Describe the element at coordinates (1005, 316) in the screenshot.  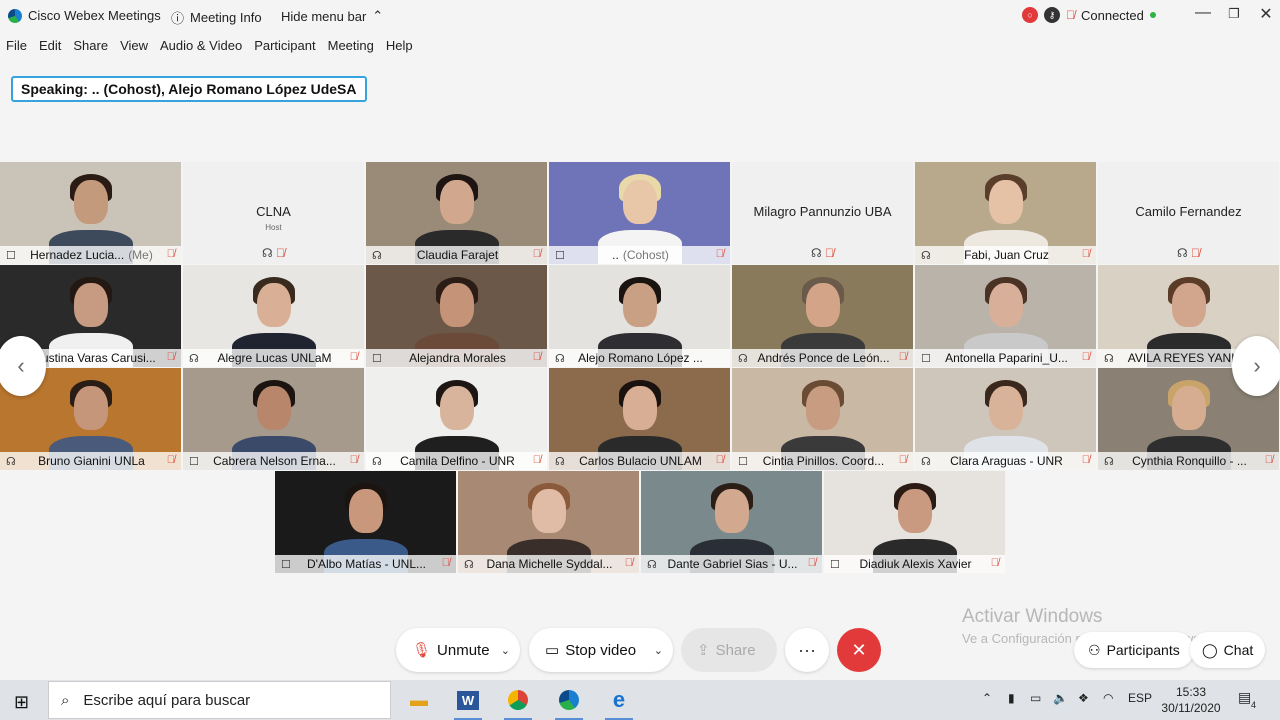
I see `participant-tile: ☐ Antonella Paparini_U... 🎙̸` at that location.